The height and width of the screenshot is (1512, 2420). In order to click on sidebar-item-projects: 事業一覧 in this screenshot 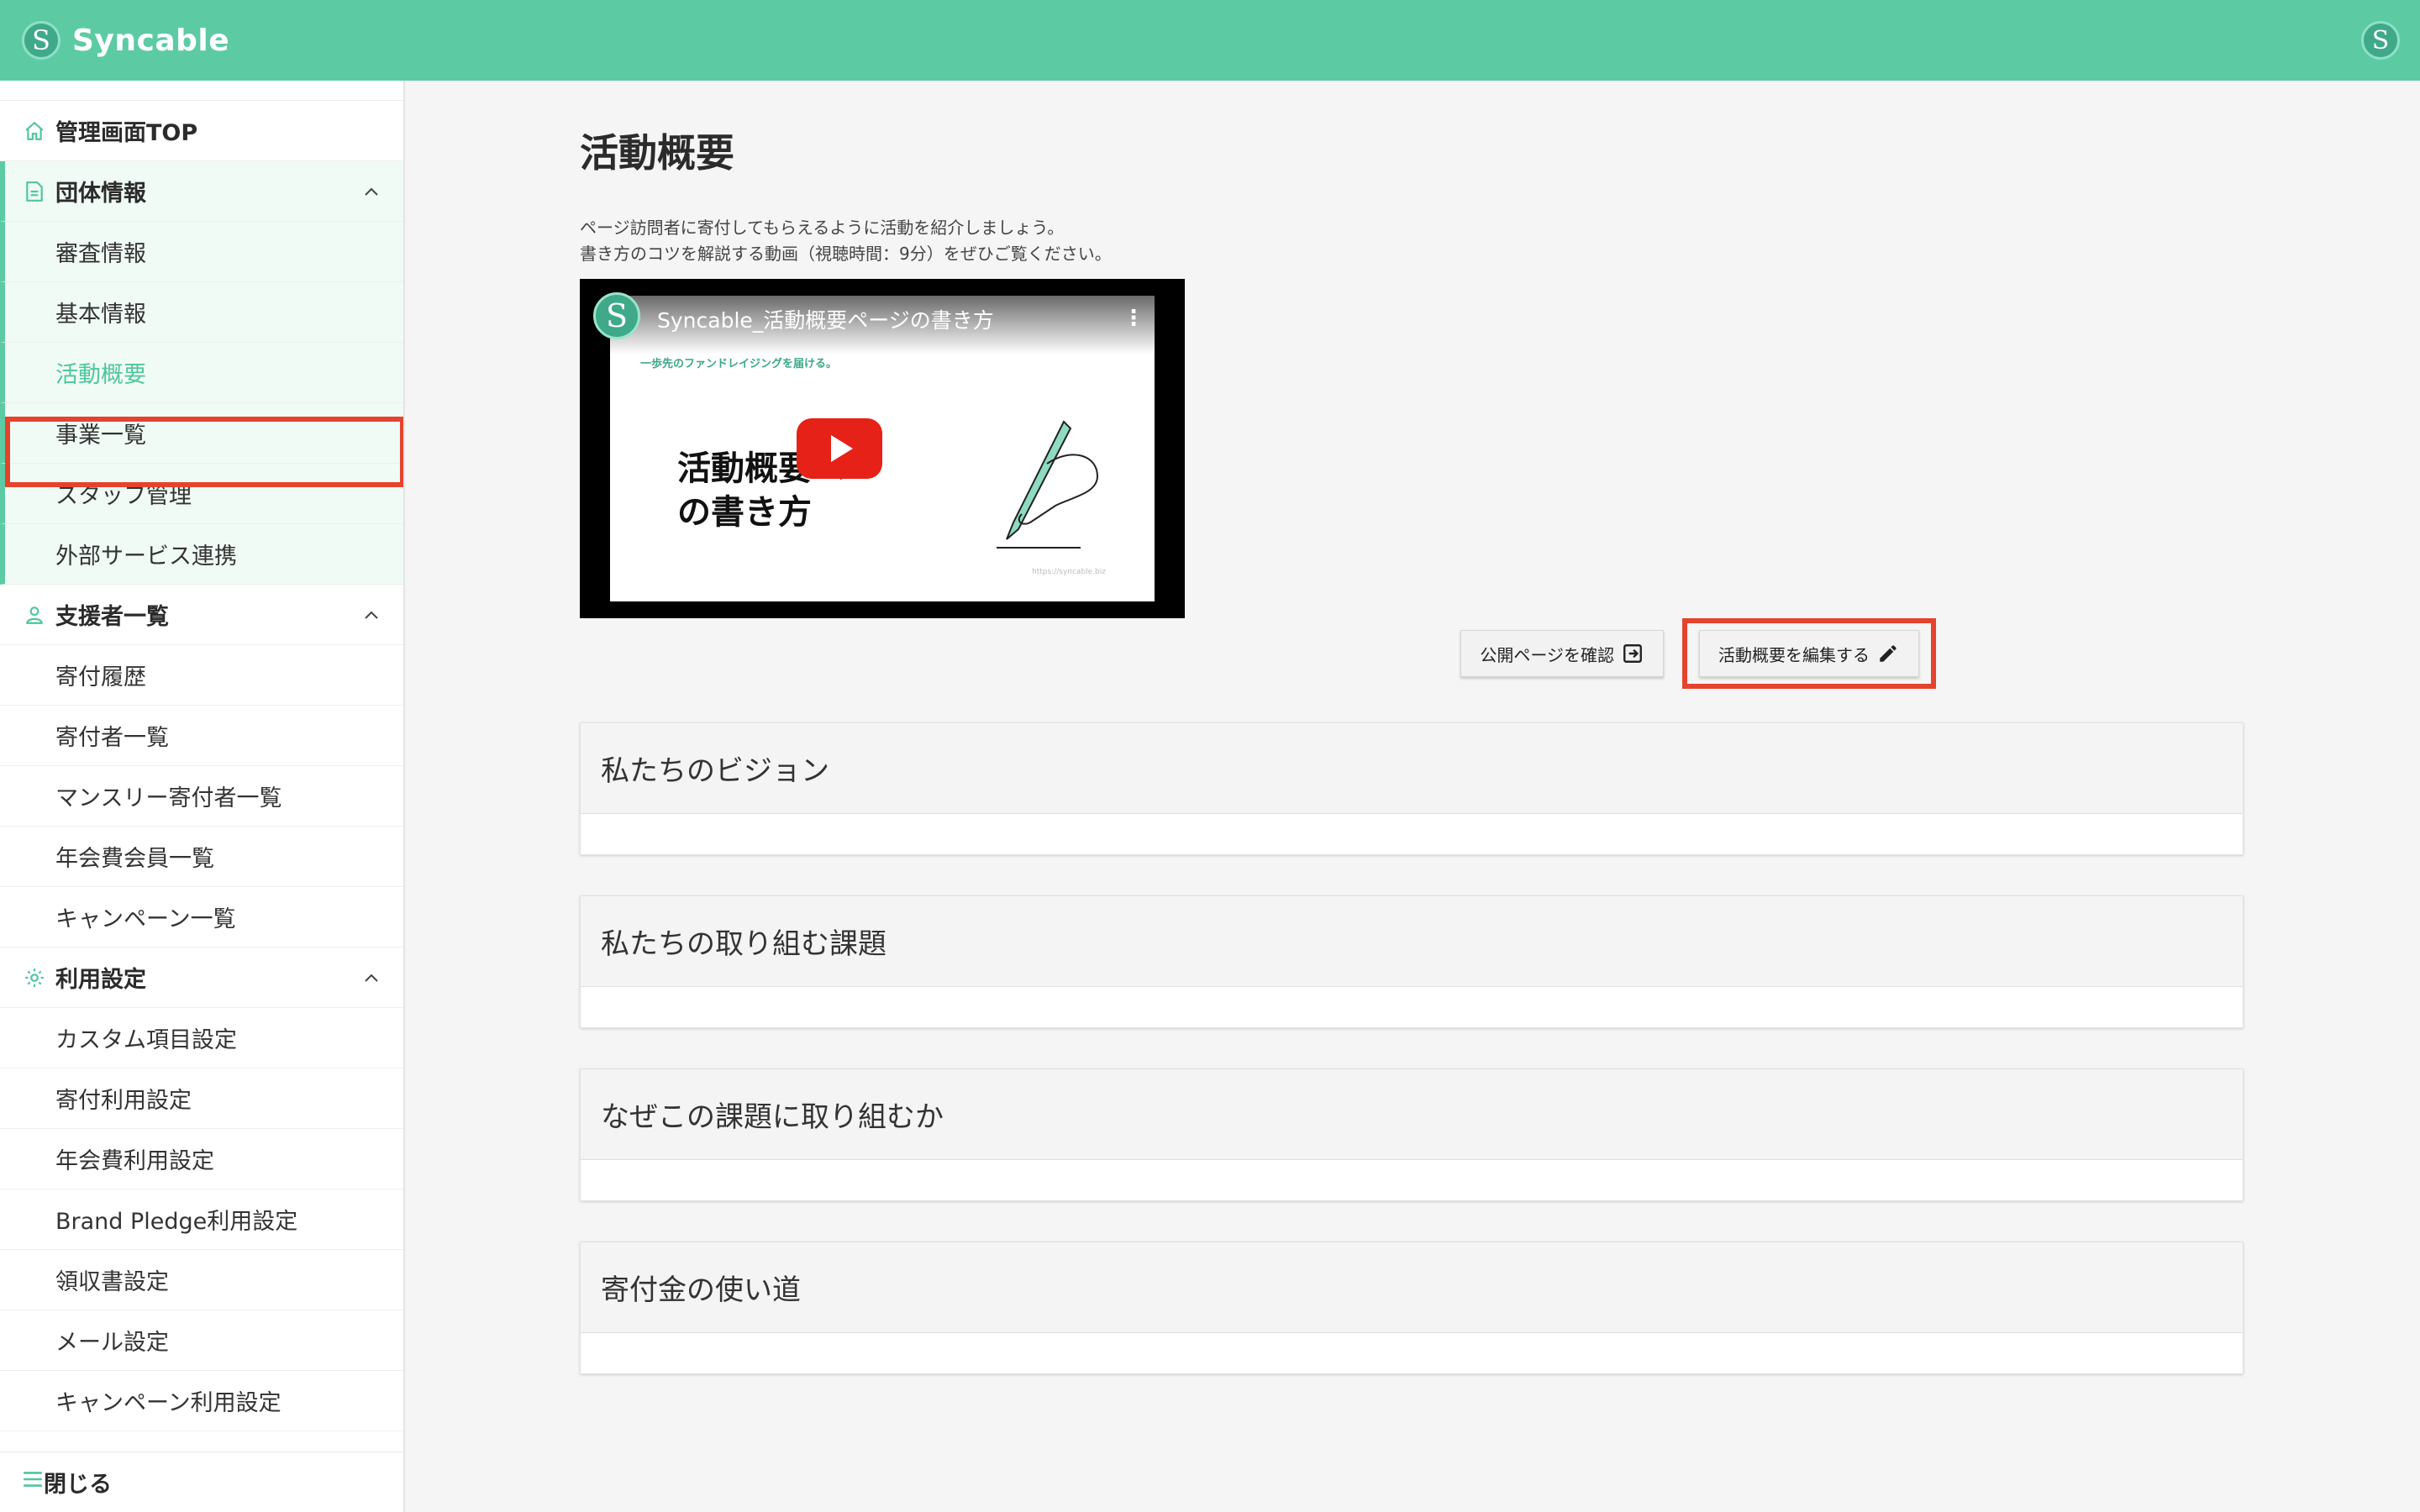, I will do `click(202, 433)`.